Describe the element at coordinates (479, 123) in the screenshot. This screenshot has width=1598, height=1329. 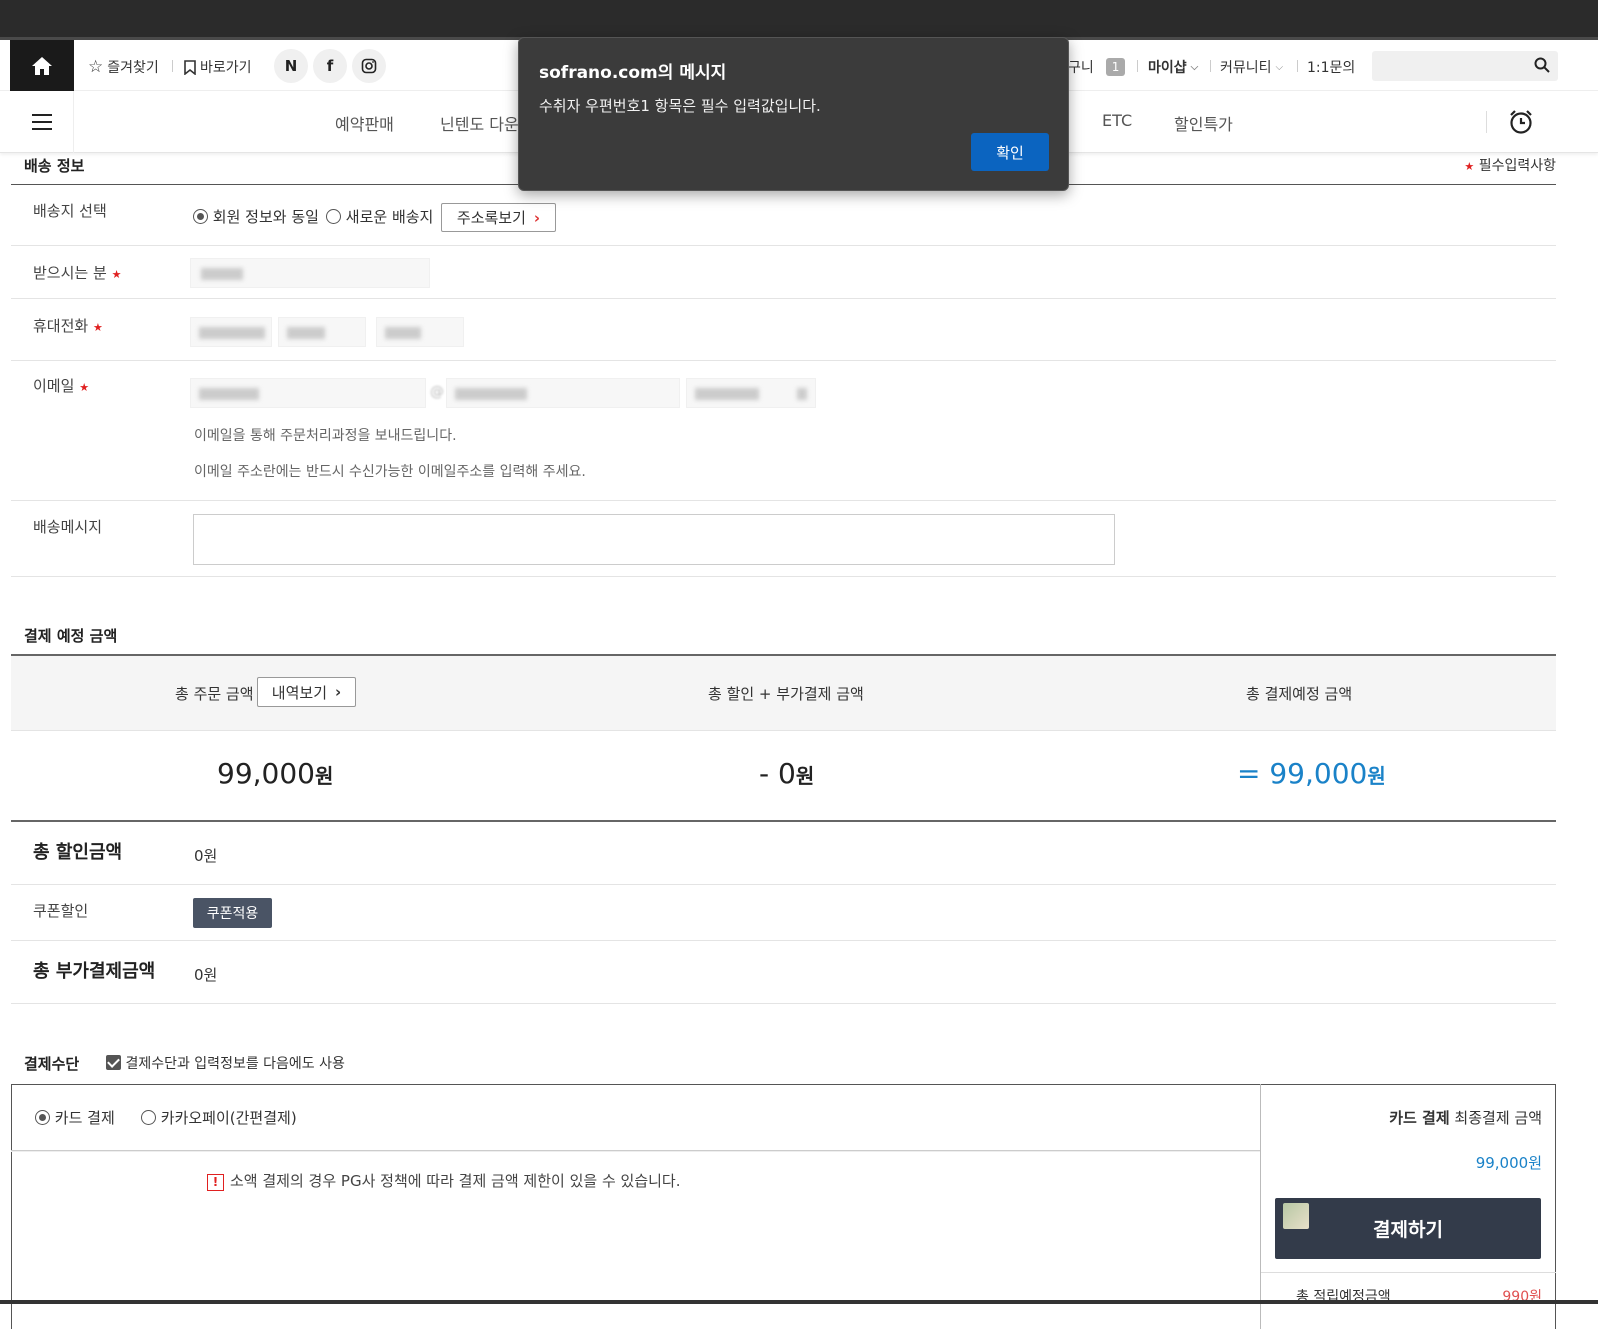
I see `nav-item-nintendo-download: 닌텐도 다운` at that location.